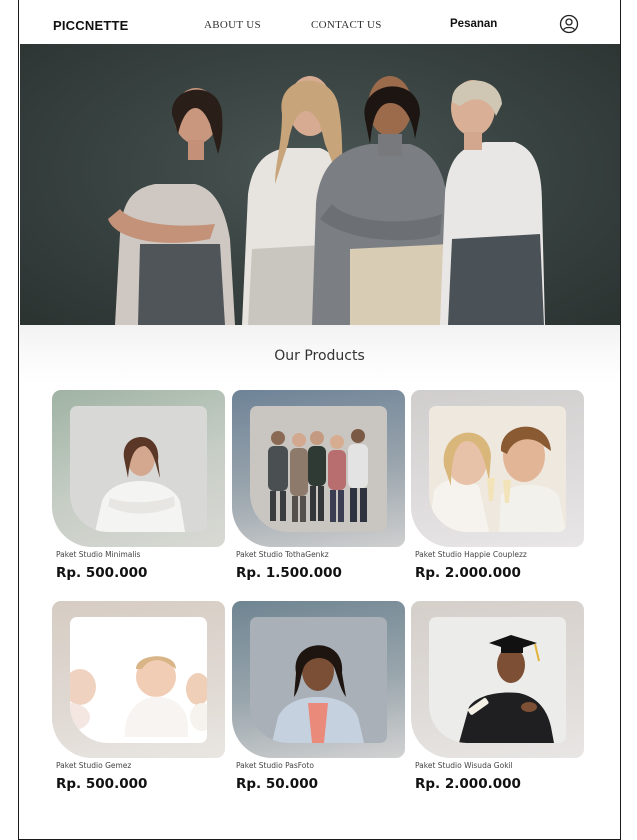 This screenshot has height=840, width=637. Describe the element at coordinates (473, 24) in the screenshot. I see `nav-orders: Pesanan` at that location.